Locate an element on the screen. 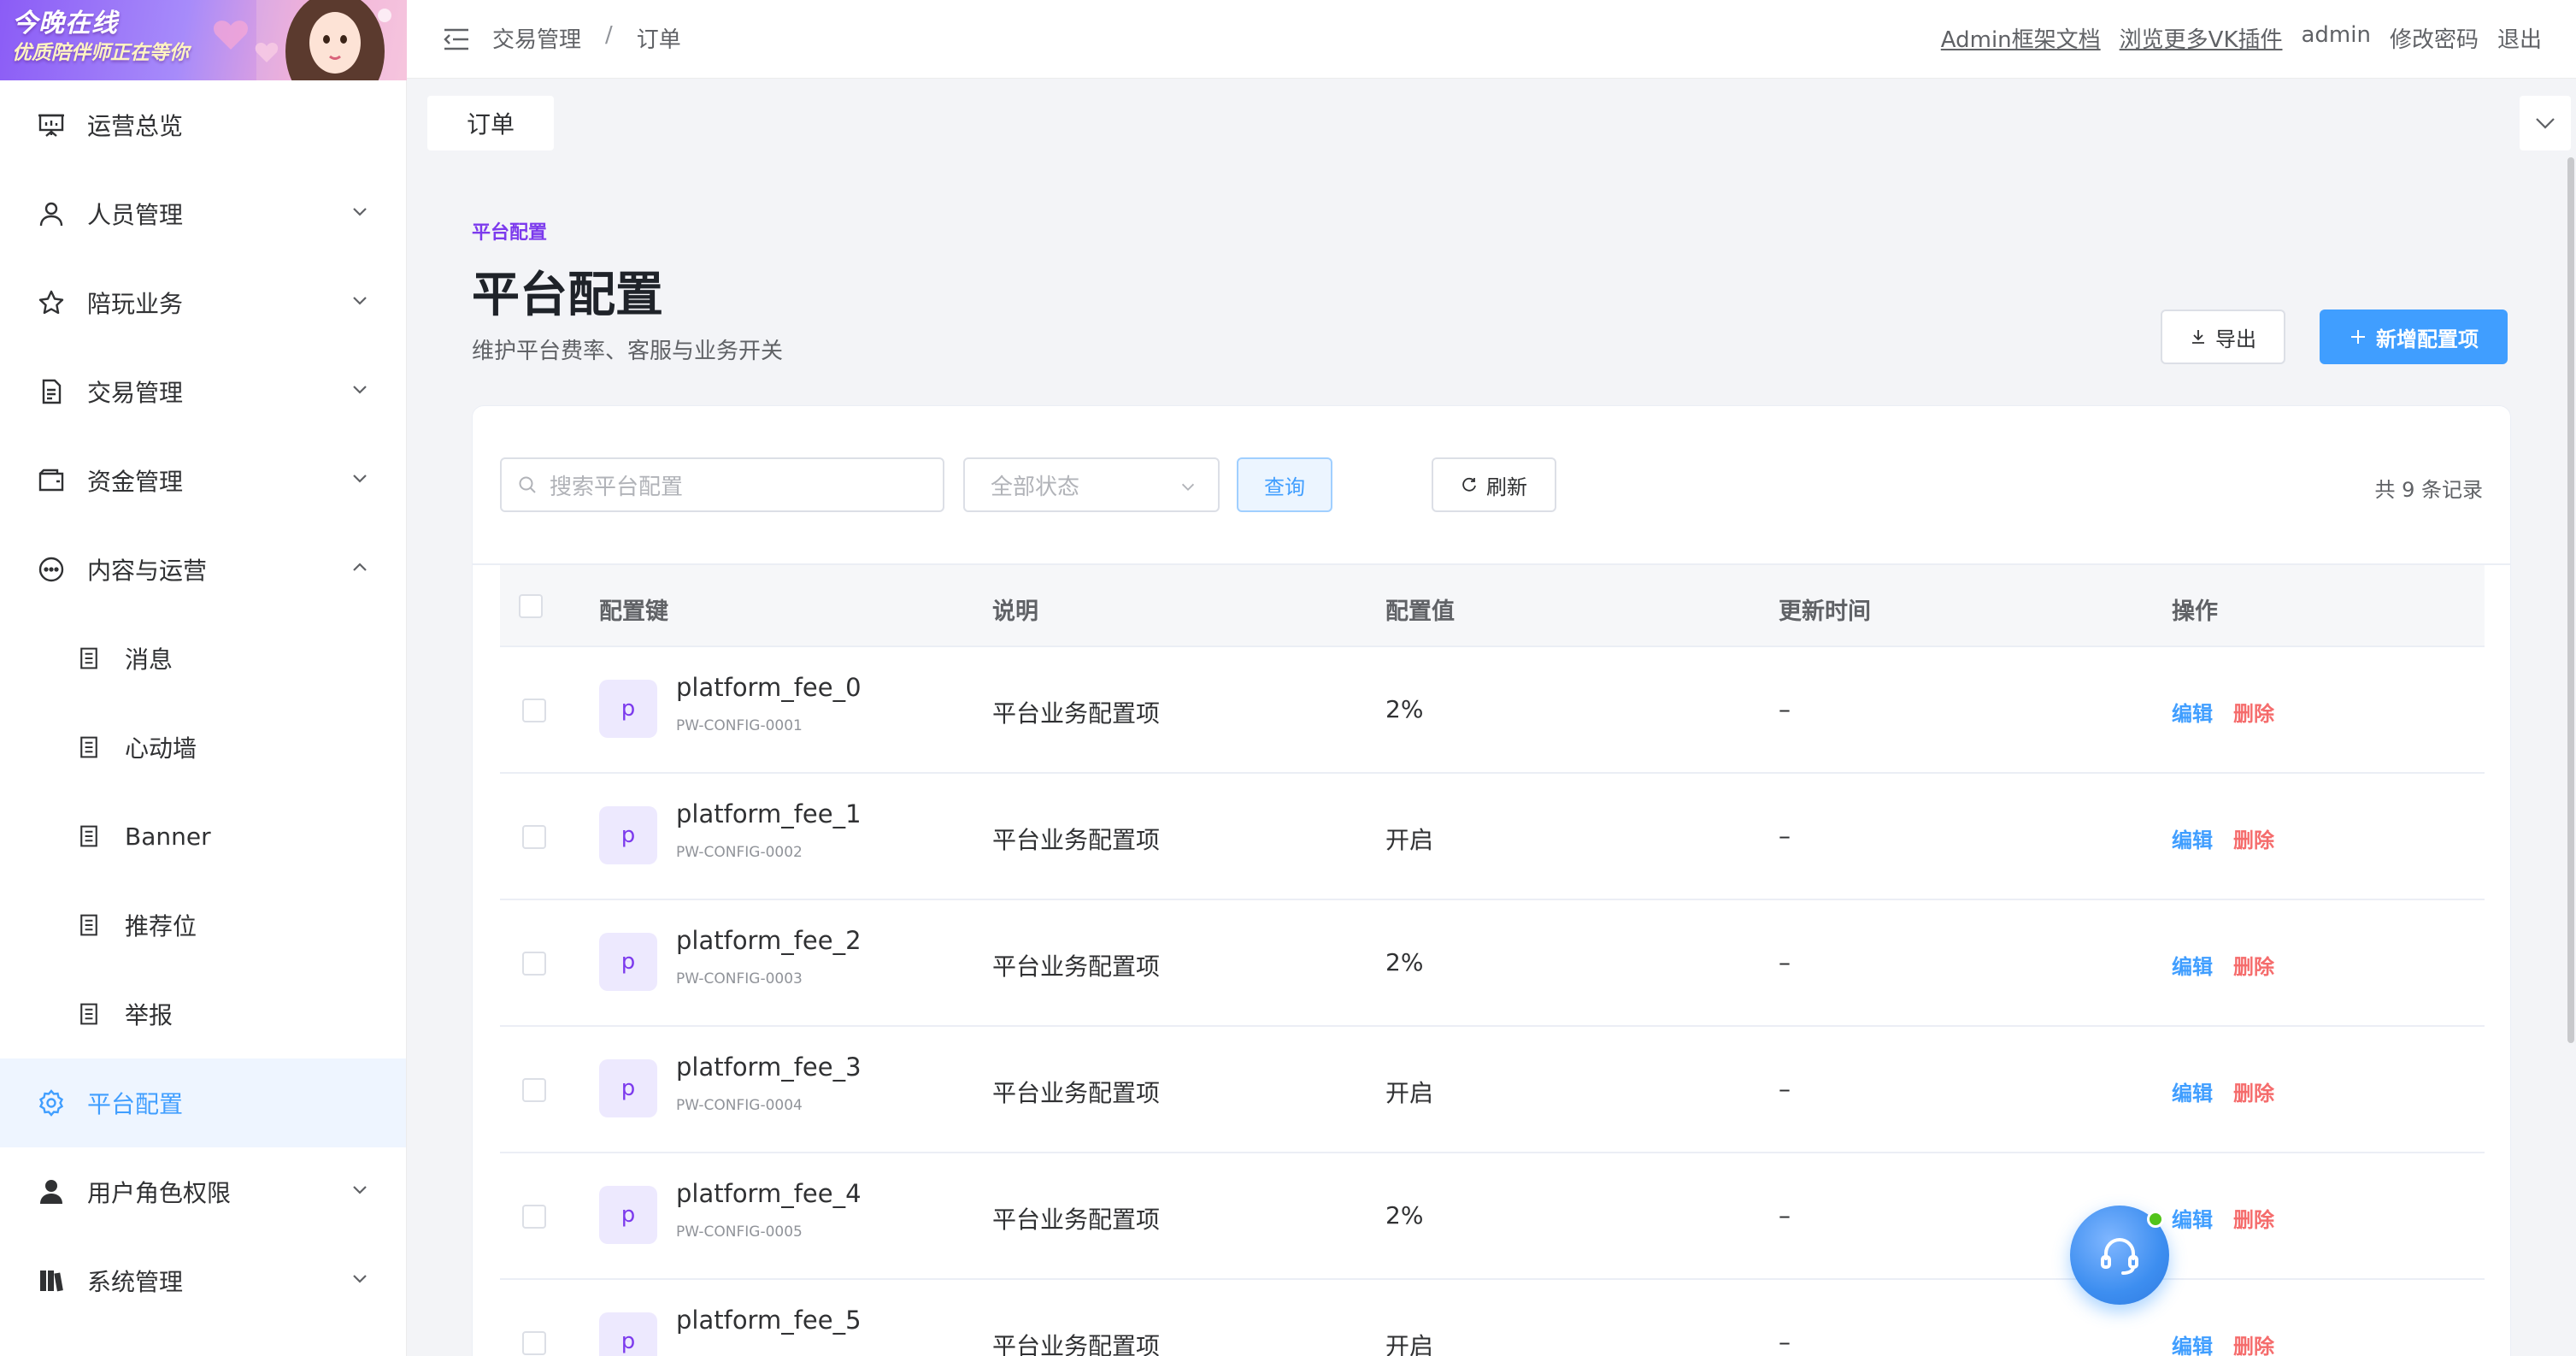  username-link: admin is located at coordinates (2336, 38).